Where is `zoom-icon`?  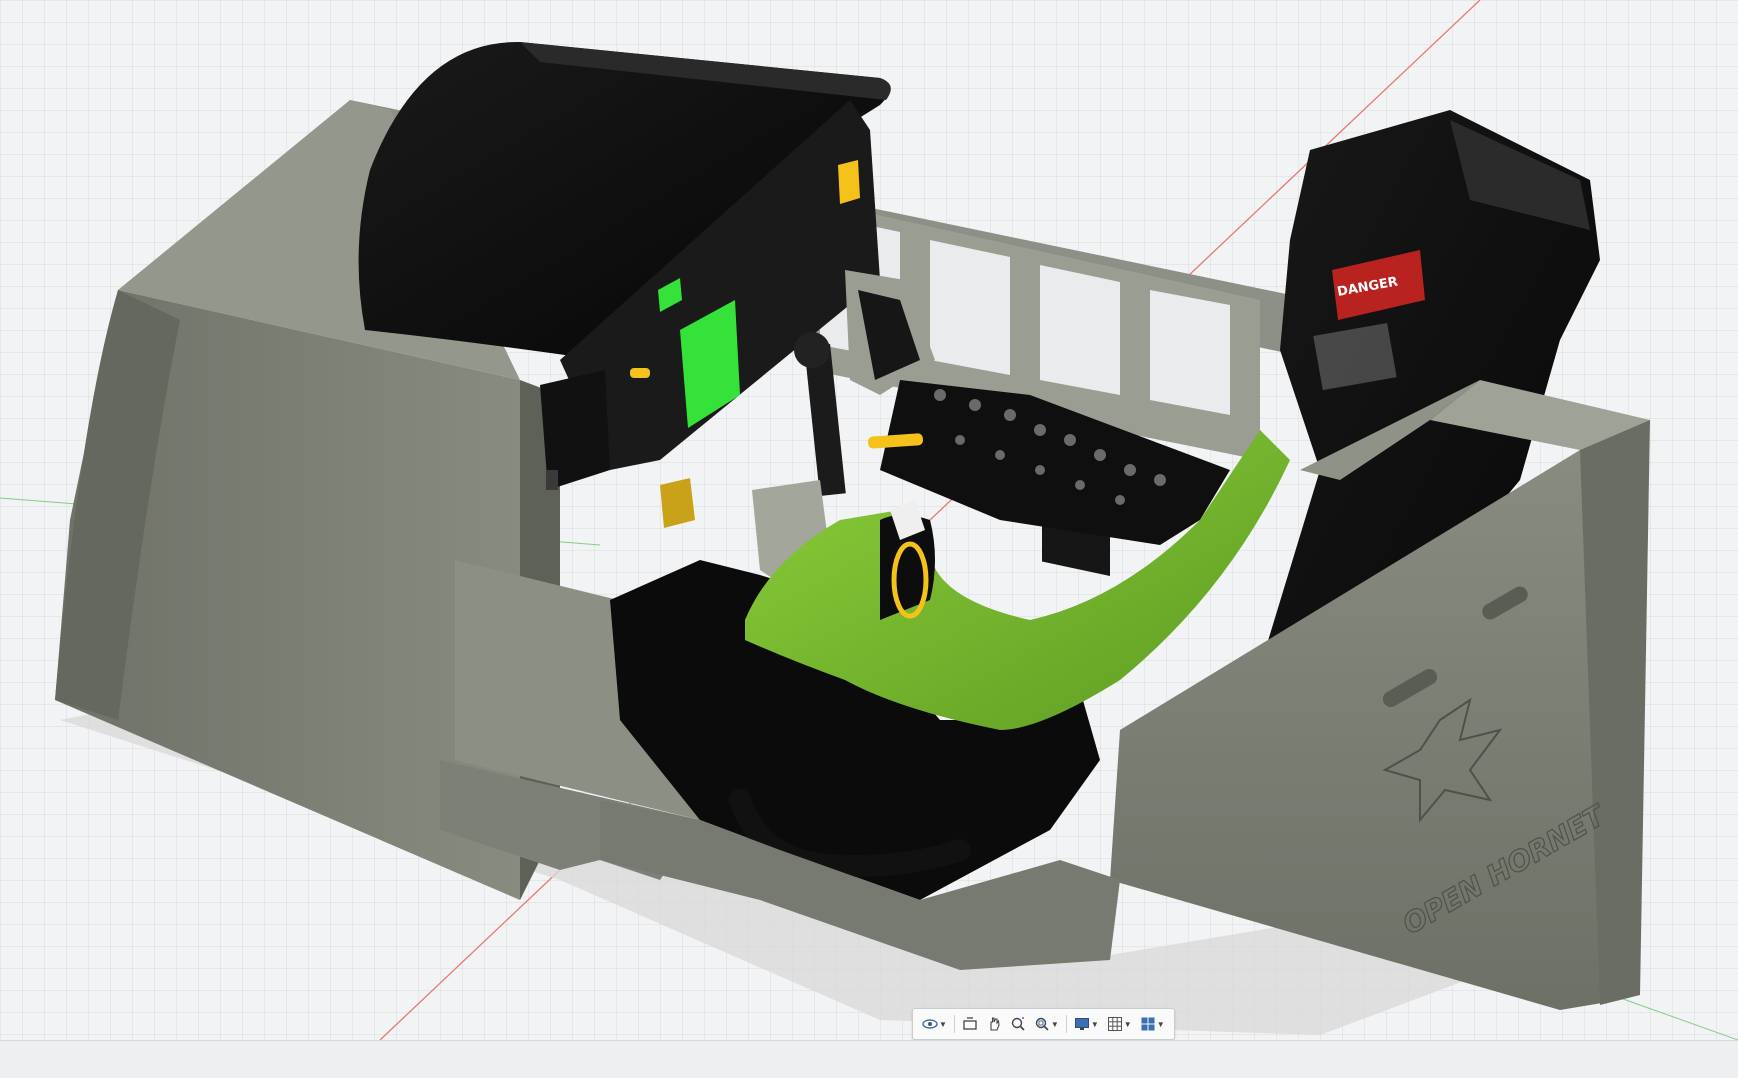
zoom-icon is located at coordinates (1018, 1024).